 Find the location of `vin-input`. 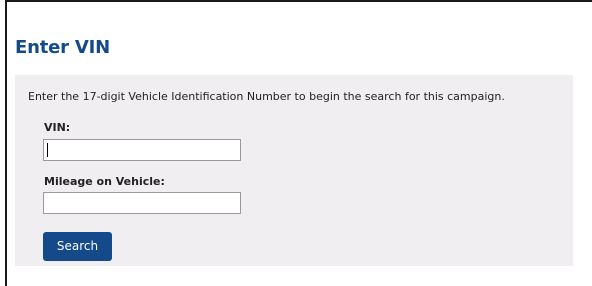

vin-input is located at coordinates (142, 150).